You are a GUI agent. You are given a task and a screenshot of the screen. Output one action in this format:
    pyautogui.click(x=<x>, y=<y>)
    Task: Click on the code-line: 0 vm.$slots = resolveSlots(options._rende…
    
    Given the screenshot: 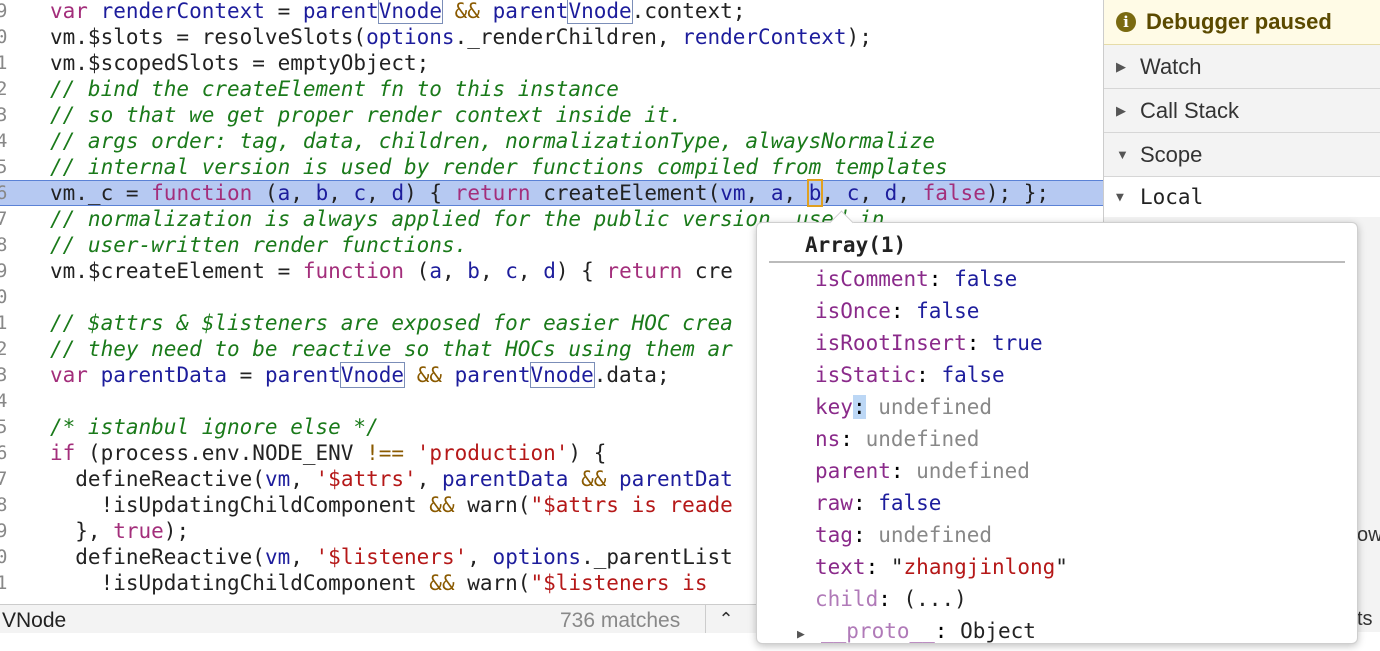 What is the action you would take?
    pyautogui.click(x=436, y=37)
    